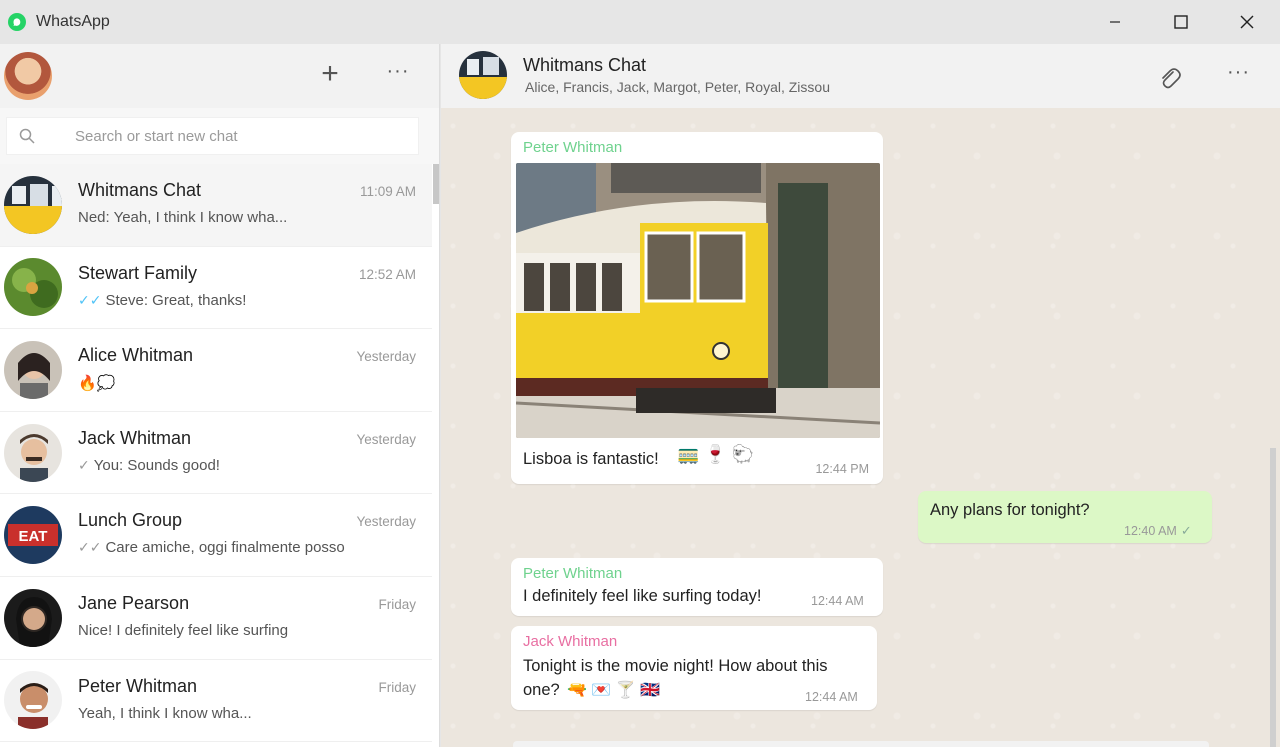 The image size is (1280, 747). I want to click on search-box, so click(212, 136).